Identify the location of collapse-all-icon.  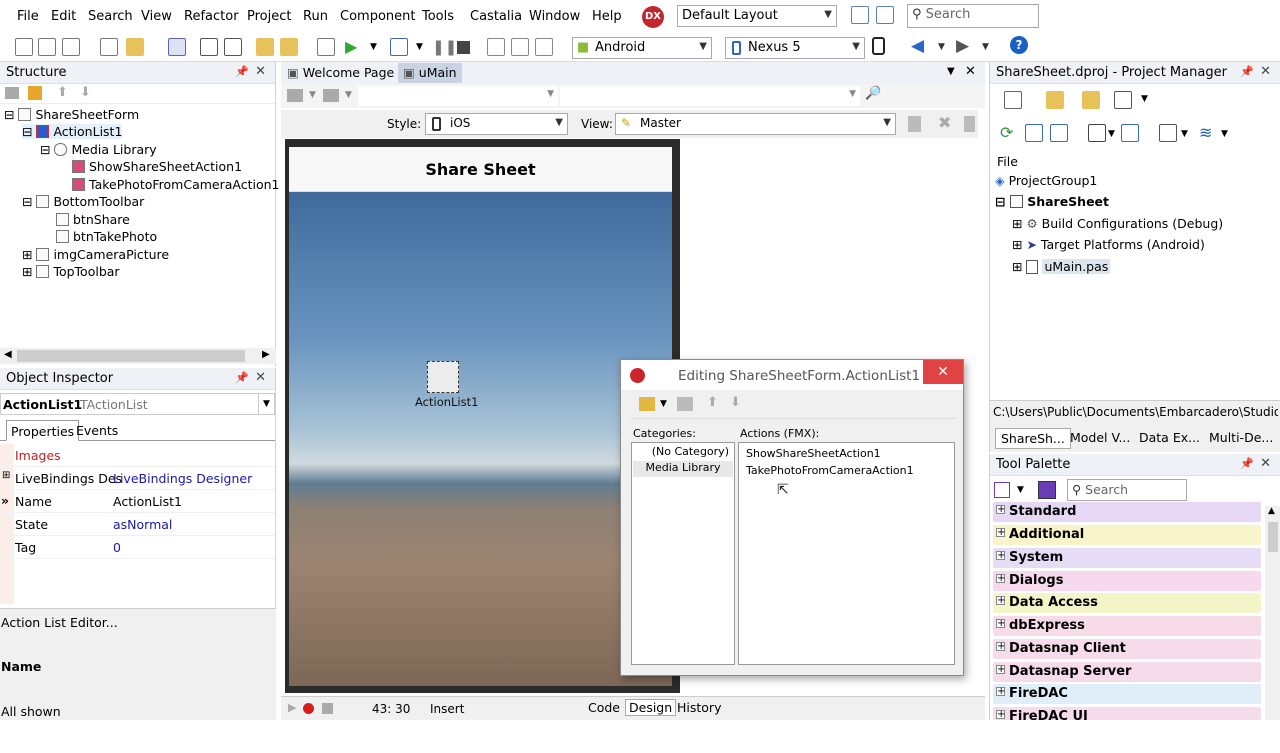
(1059, 133).